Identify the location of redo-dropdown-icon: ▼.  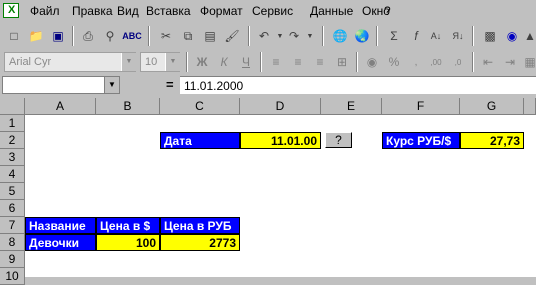
(310, 36).